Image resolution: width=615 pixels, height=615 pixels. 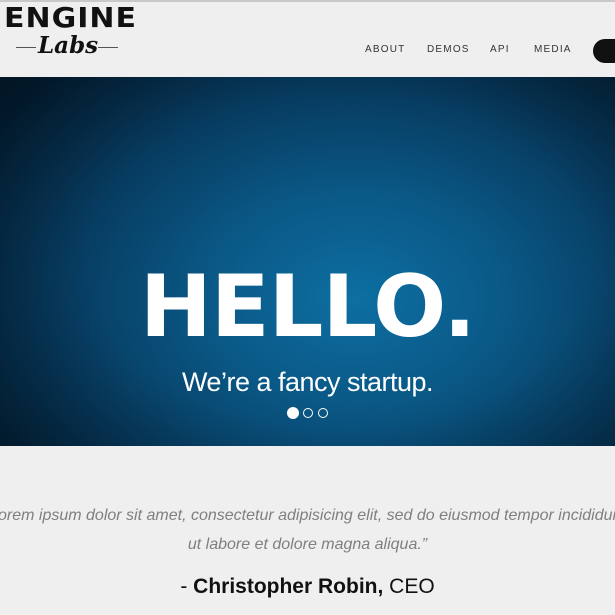 What do you see at coordinates (500, 50) in the screenshot?
I see `nav-link-api: API` at bounding box center [500, 50].